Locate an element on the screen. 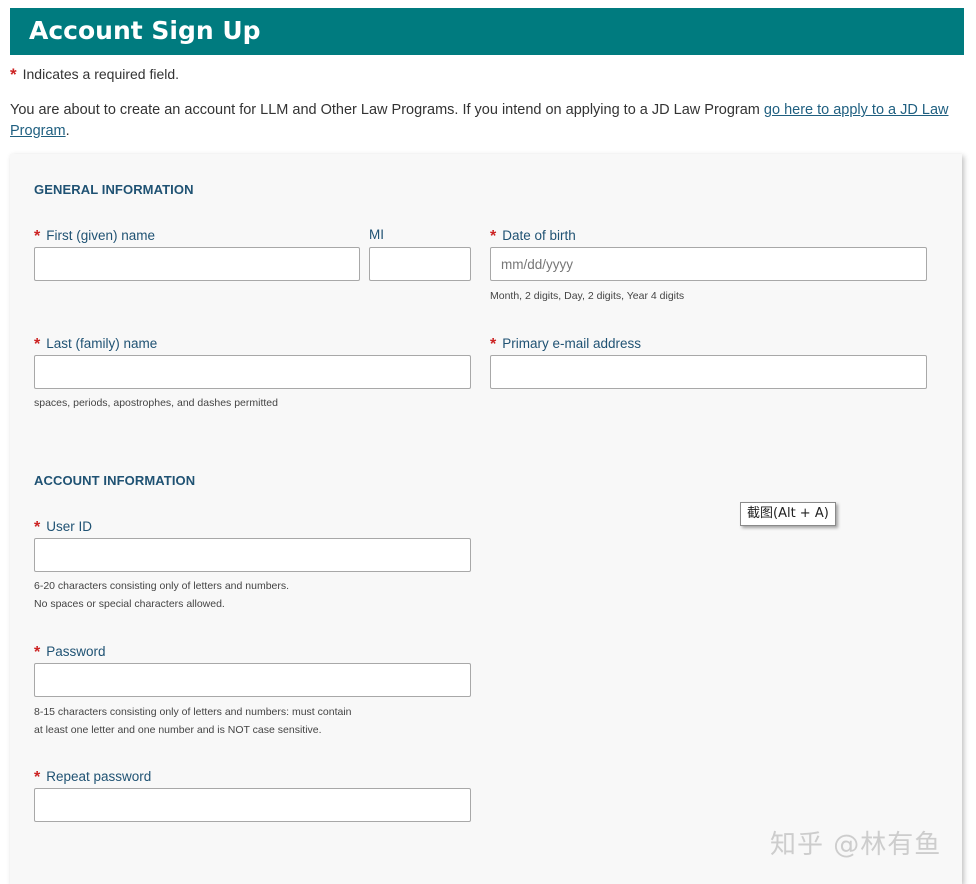 The width and height of the screenshot is (976, 884). user-id-hint-2: No spaces or special characters allowed. is located at coordinates (129, 604).